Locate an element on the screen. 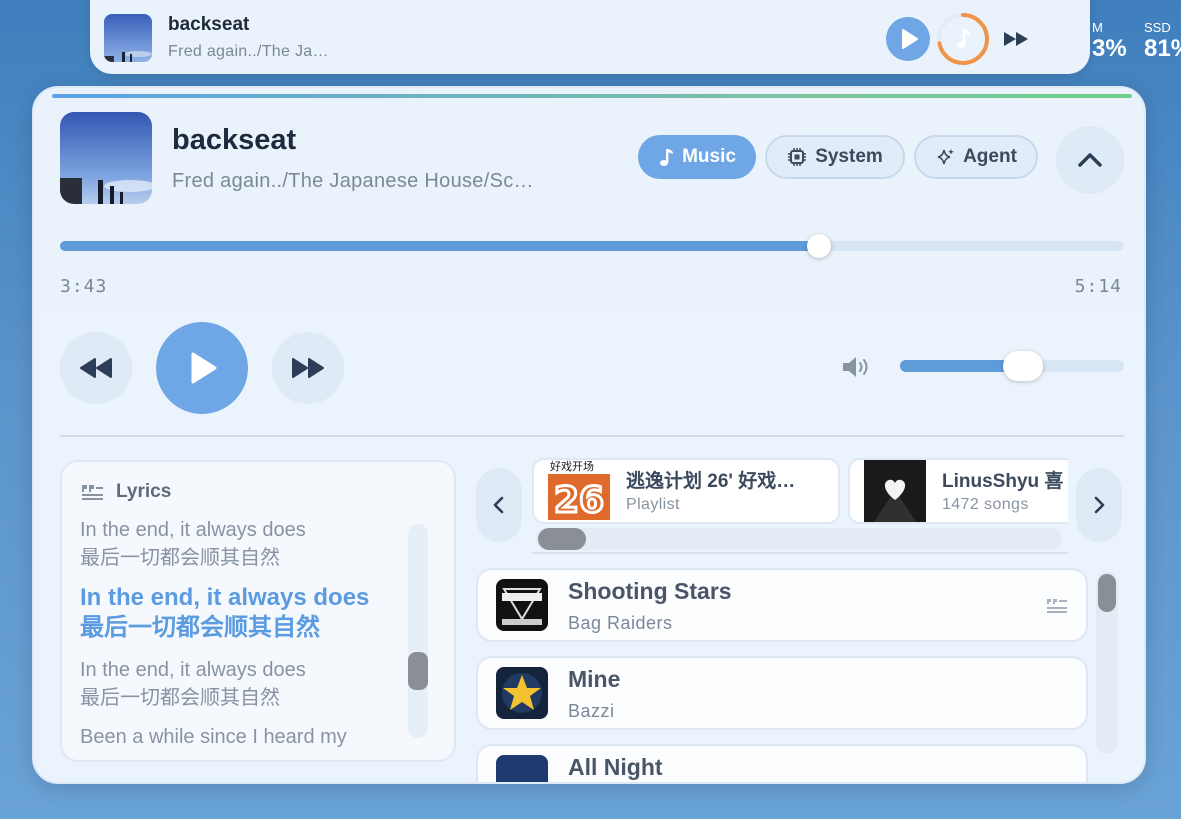  tab-agent: Agent is located at coordinates (976, 157).